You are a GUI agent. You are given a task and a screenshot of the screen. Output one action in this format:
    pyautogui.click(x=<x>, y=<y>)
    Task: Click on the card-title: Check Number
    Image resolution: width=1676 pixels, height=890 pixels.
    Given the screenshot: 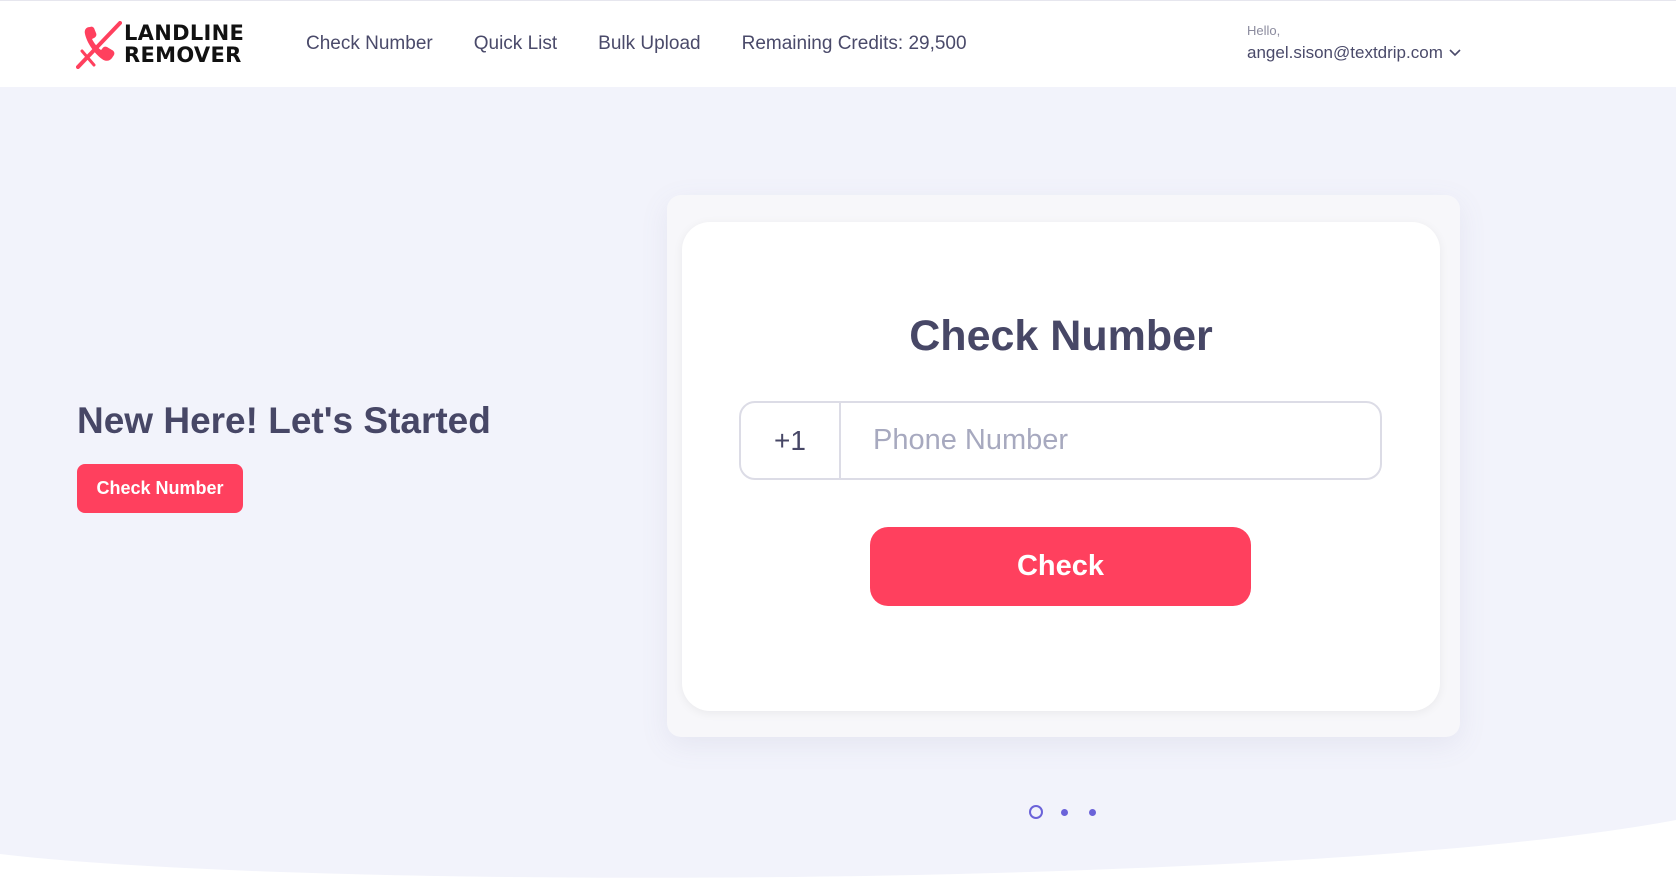 What is the action you would take?
    pyautogui.click(x=1061, y=336)
    